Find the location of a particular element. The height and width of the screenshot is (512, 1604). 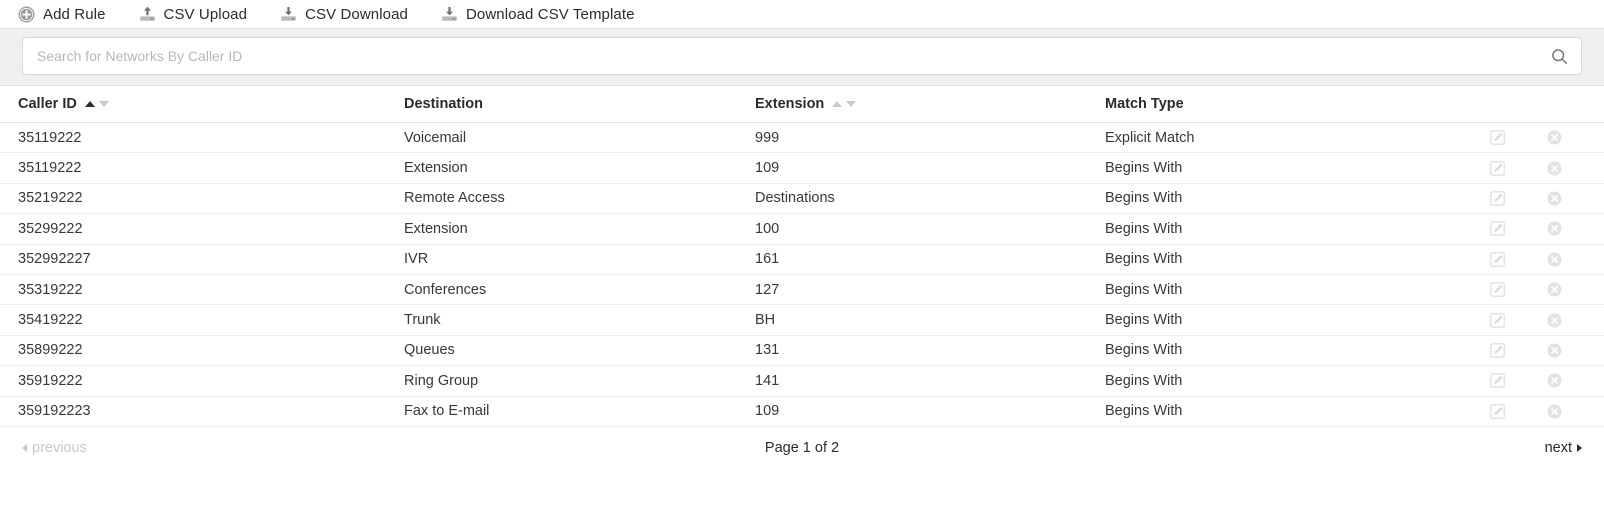

search-bar is located at coordinates (802, 57).